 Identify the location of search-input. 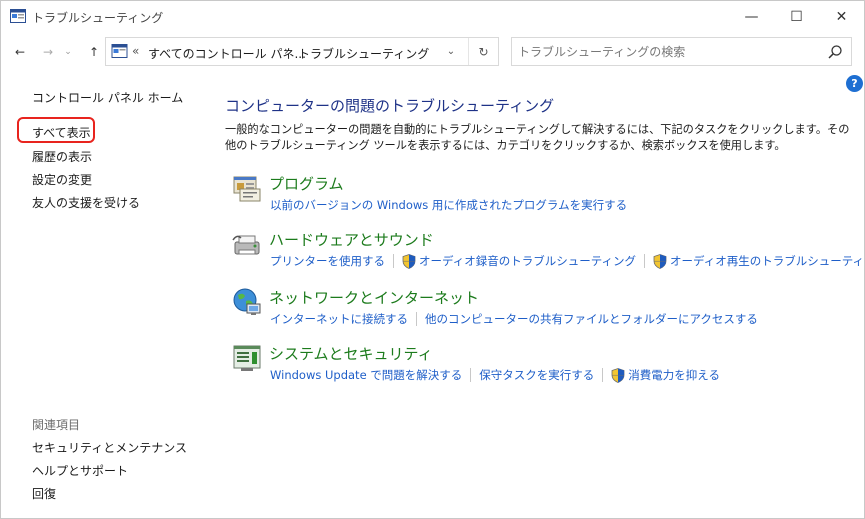
(668, 52).